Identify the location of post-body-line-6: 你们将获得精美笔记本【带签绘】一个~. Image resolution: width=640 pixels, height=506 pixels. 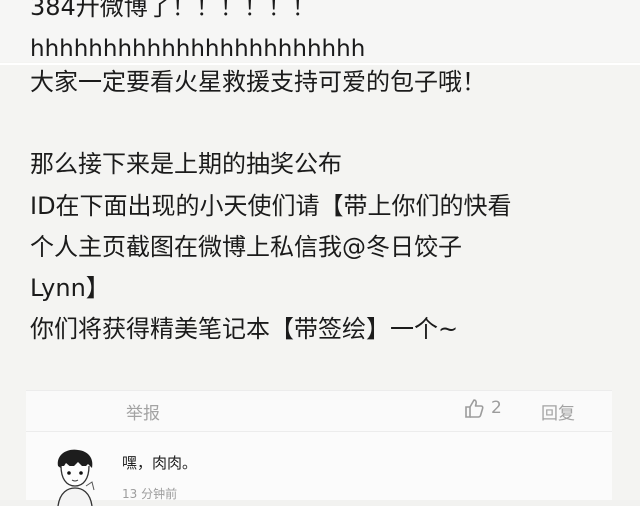
(244, 329).